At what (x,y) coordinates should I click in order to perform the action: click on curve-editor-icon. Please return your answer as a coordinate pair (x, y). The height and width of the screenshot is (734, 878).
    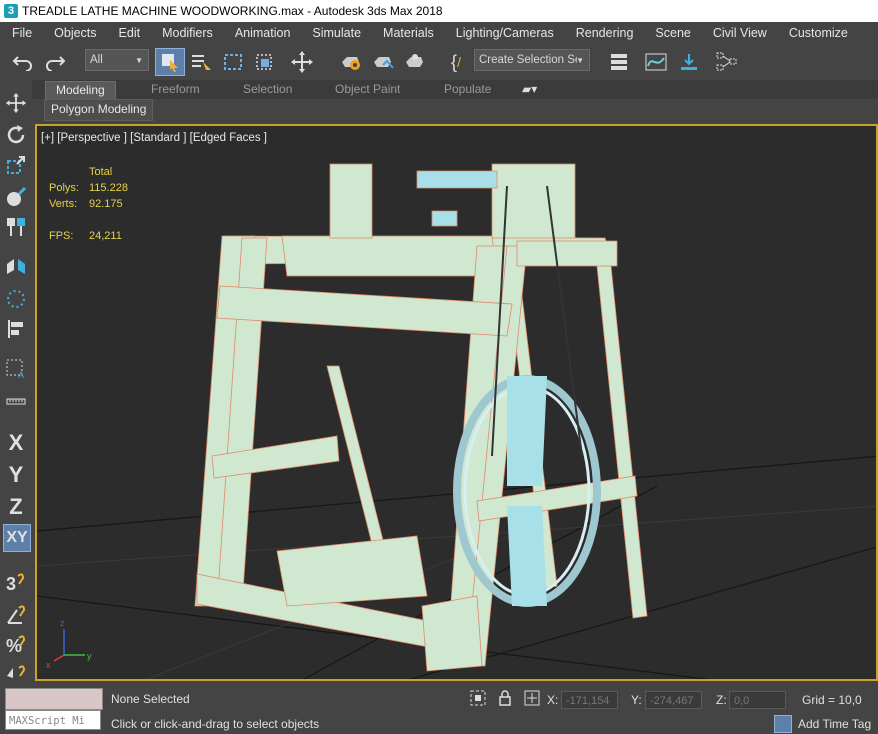
    Looking at the image, I should click on (656, 62).